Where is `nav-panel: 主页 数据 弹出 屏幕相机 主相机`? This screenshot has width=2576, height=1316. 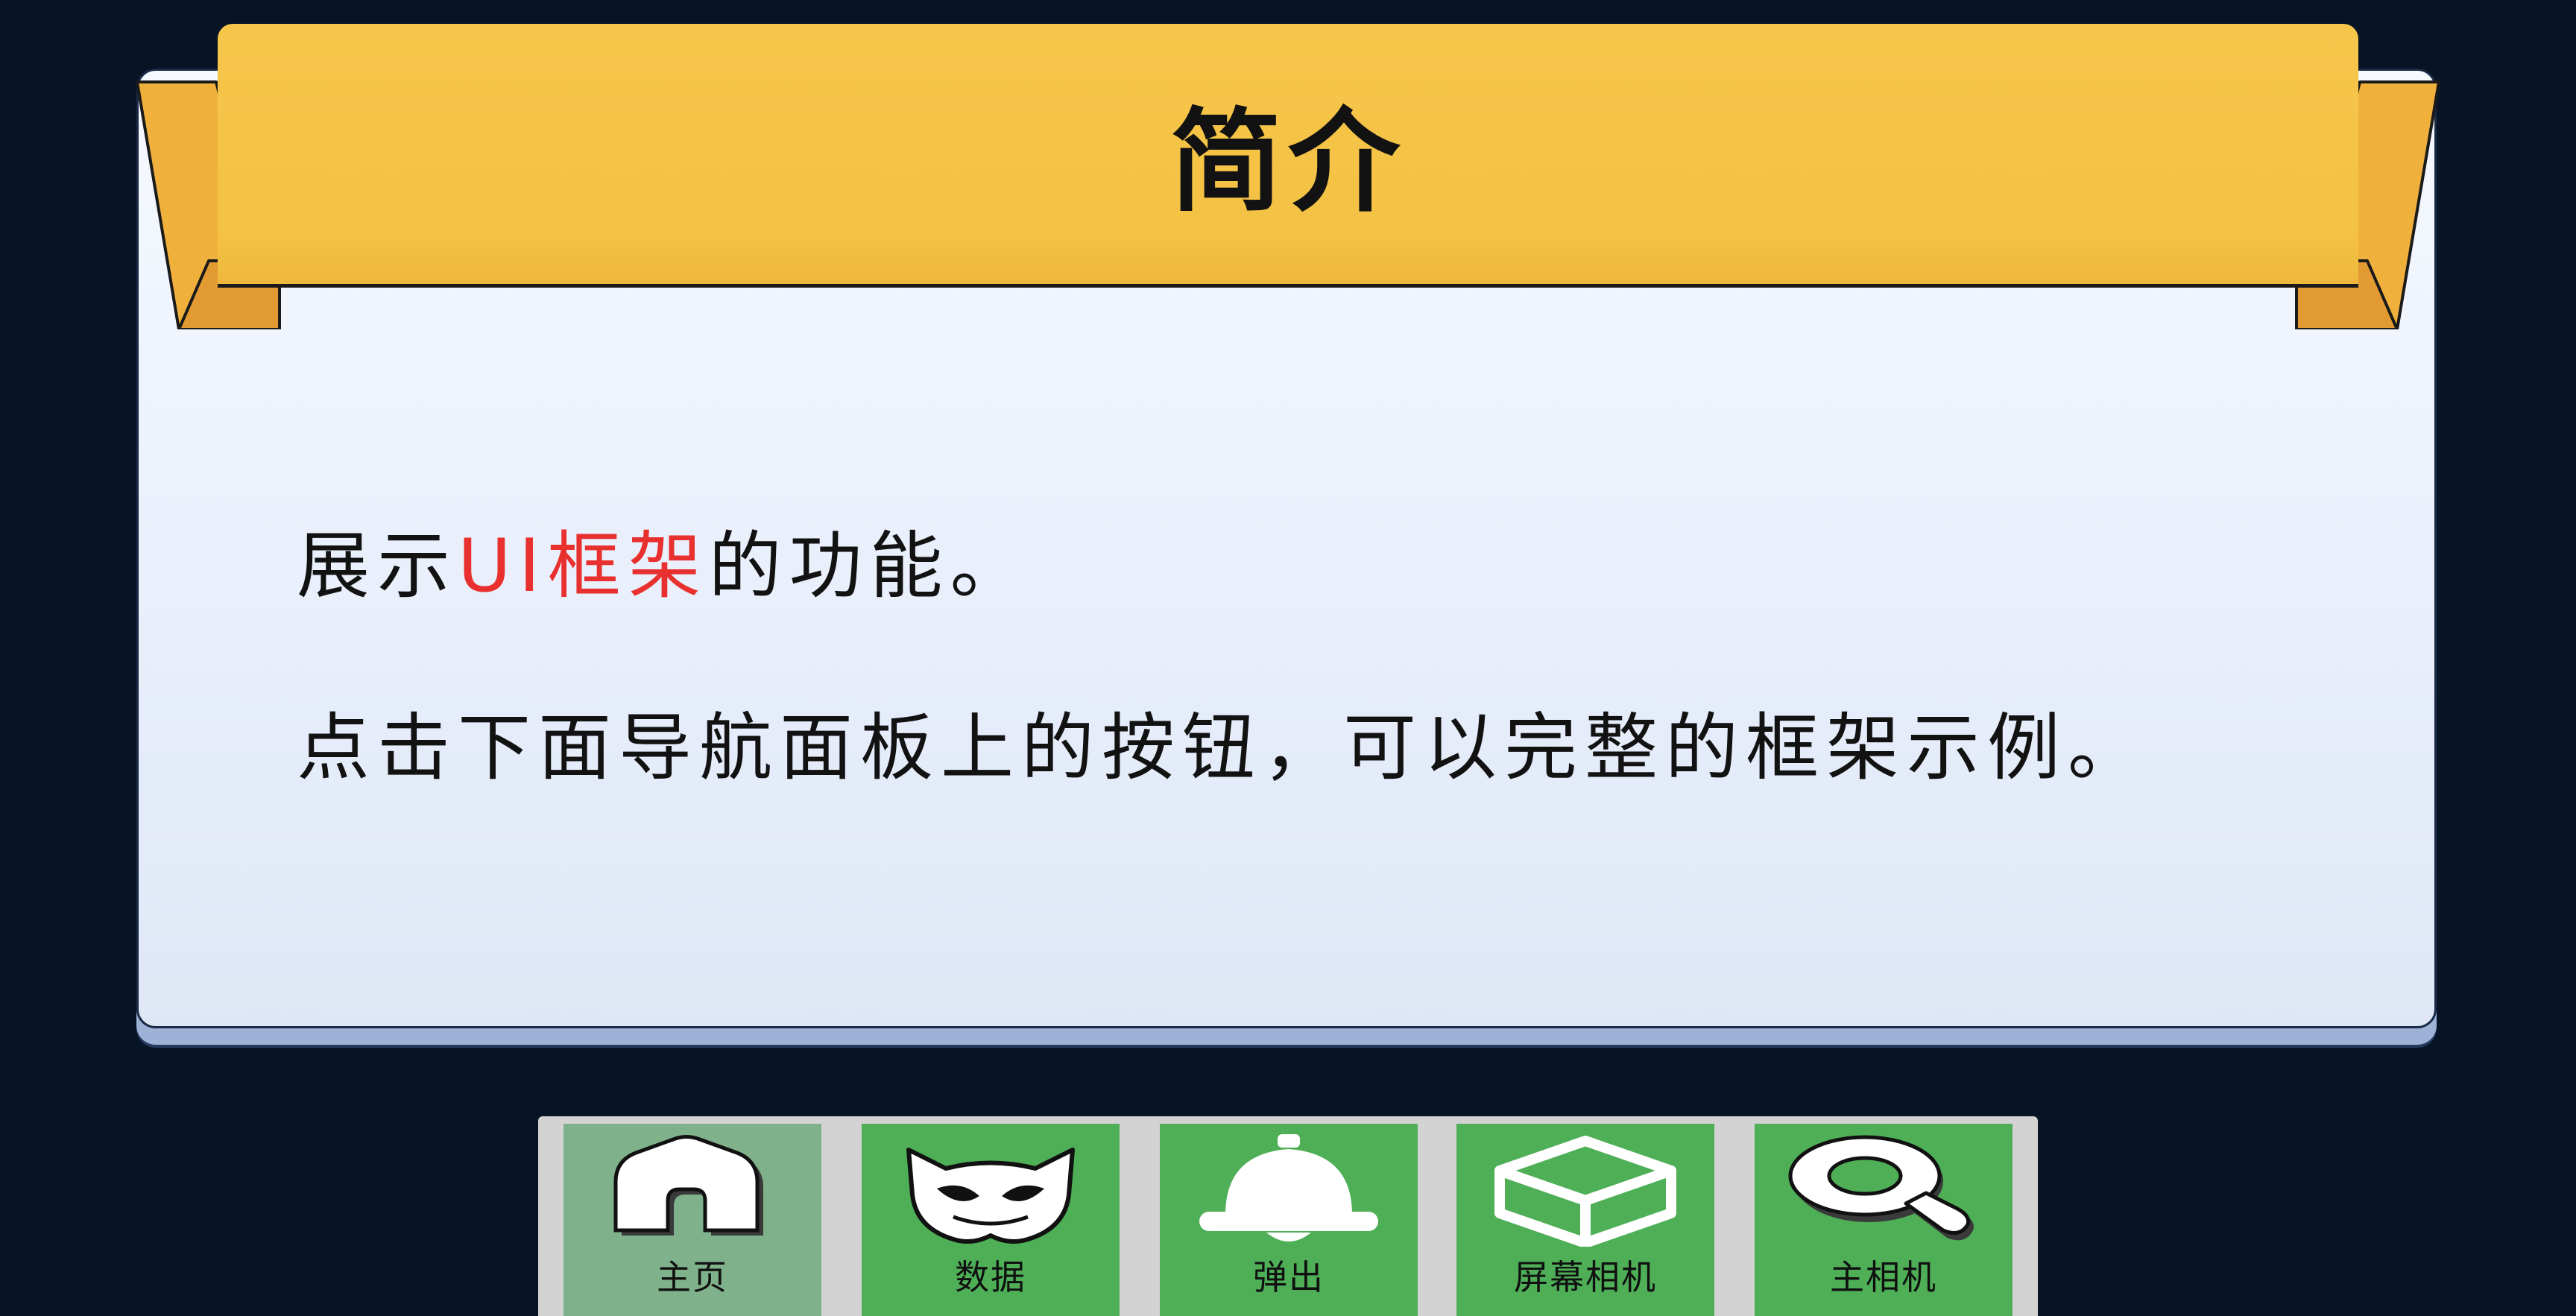
nav-panel: 主页 数据 弹出 屏幕相机 主相机 is located at coordinates (1288, 1216).